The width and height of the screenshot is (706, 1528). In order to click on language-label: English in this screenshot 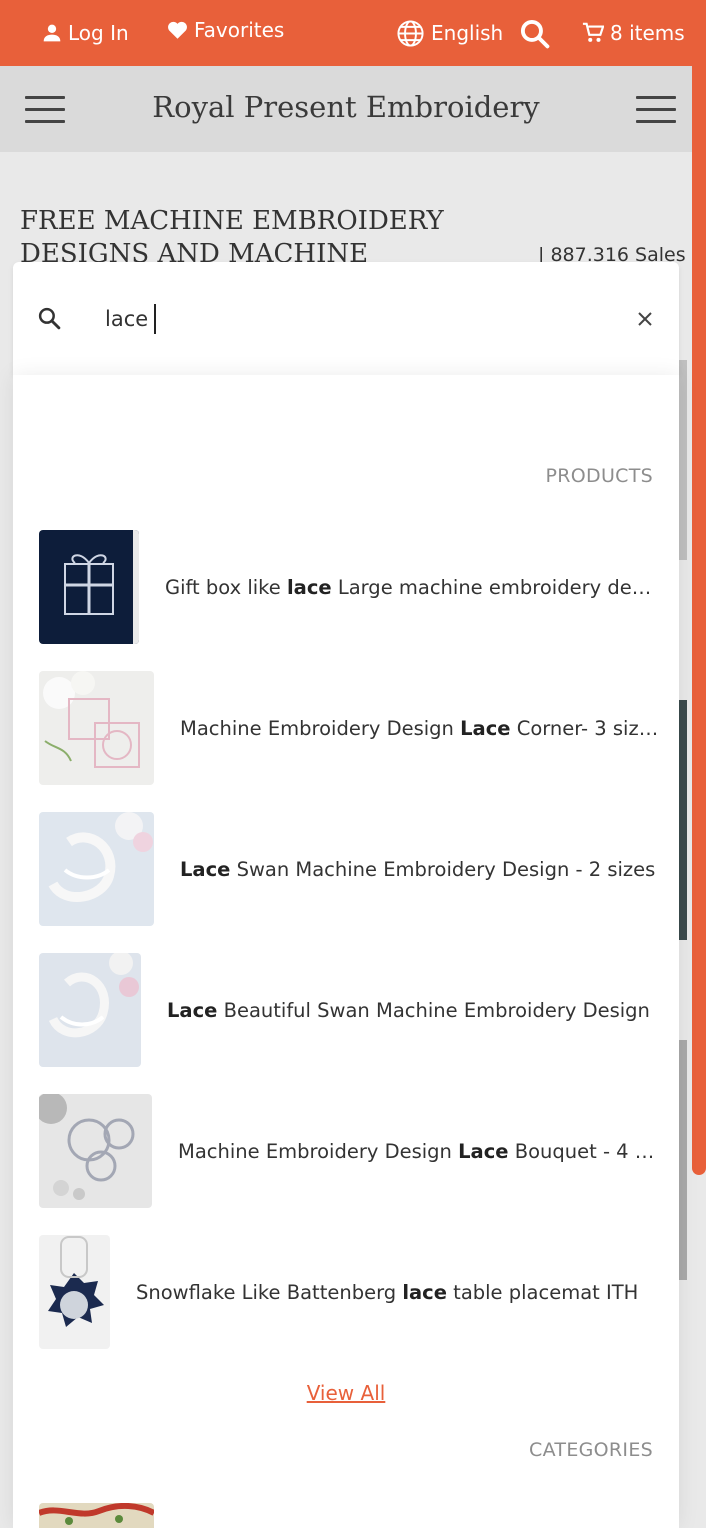, I will do `click(467, 33)`.